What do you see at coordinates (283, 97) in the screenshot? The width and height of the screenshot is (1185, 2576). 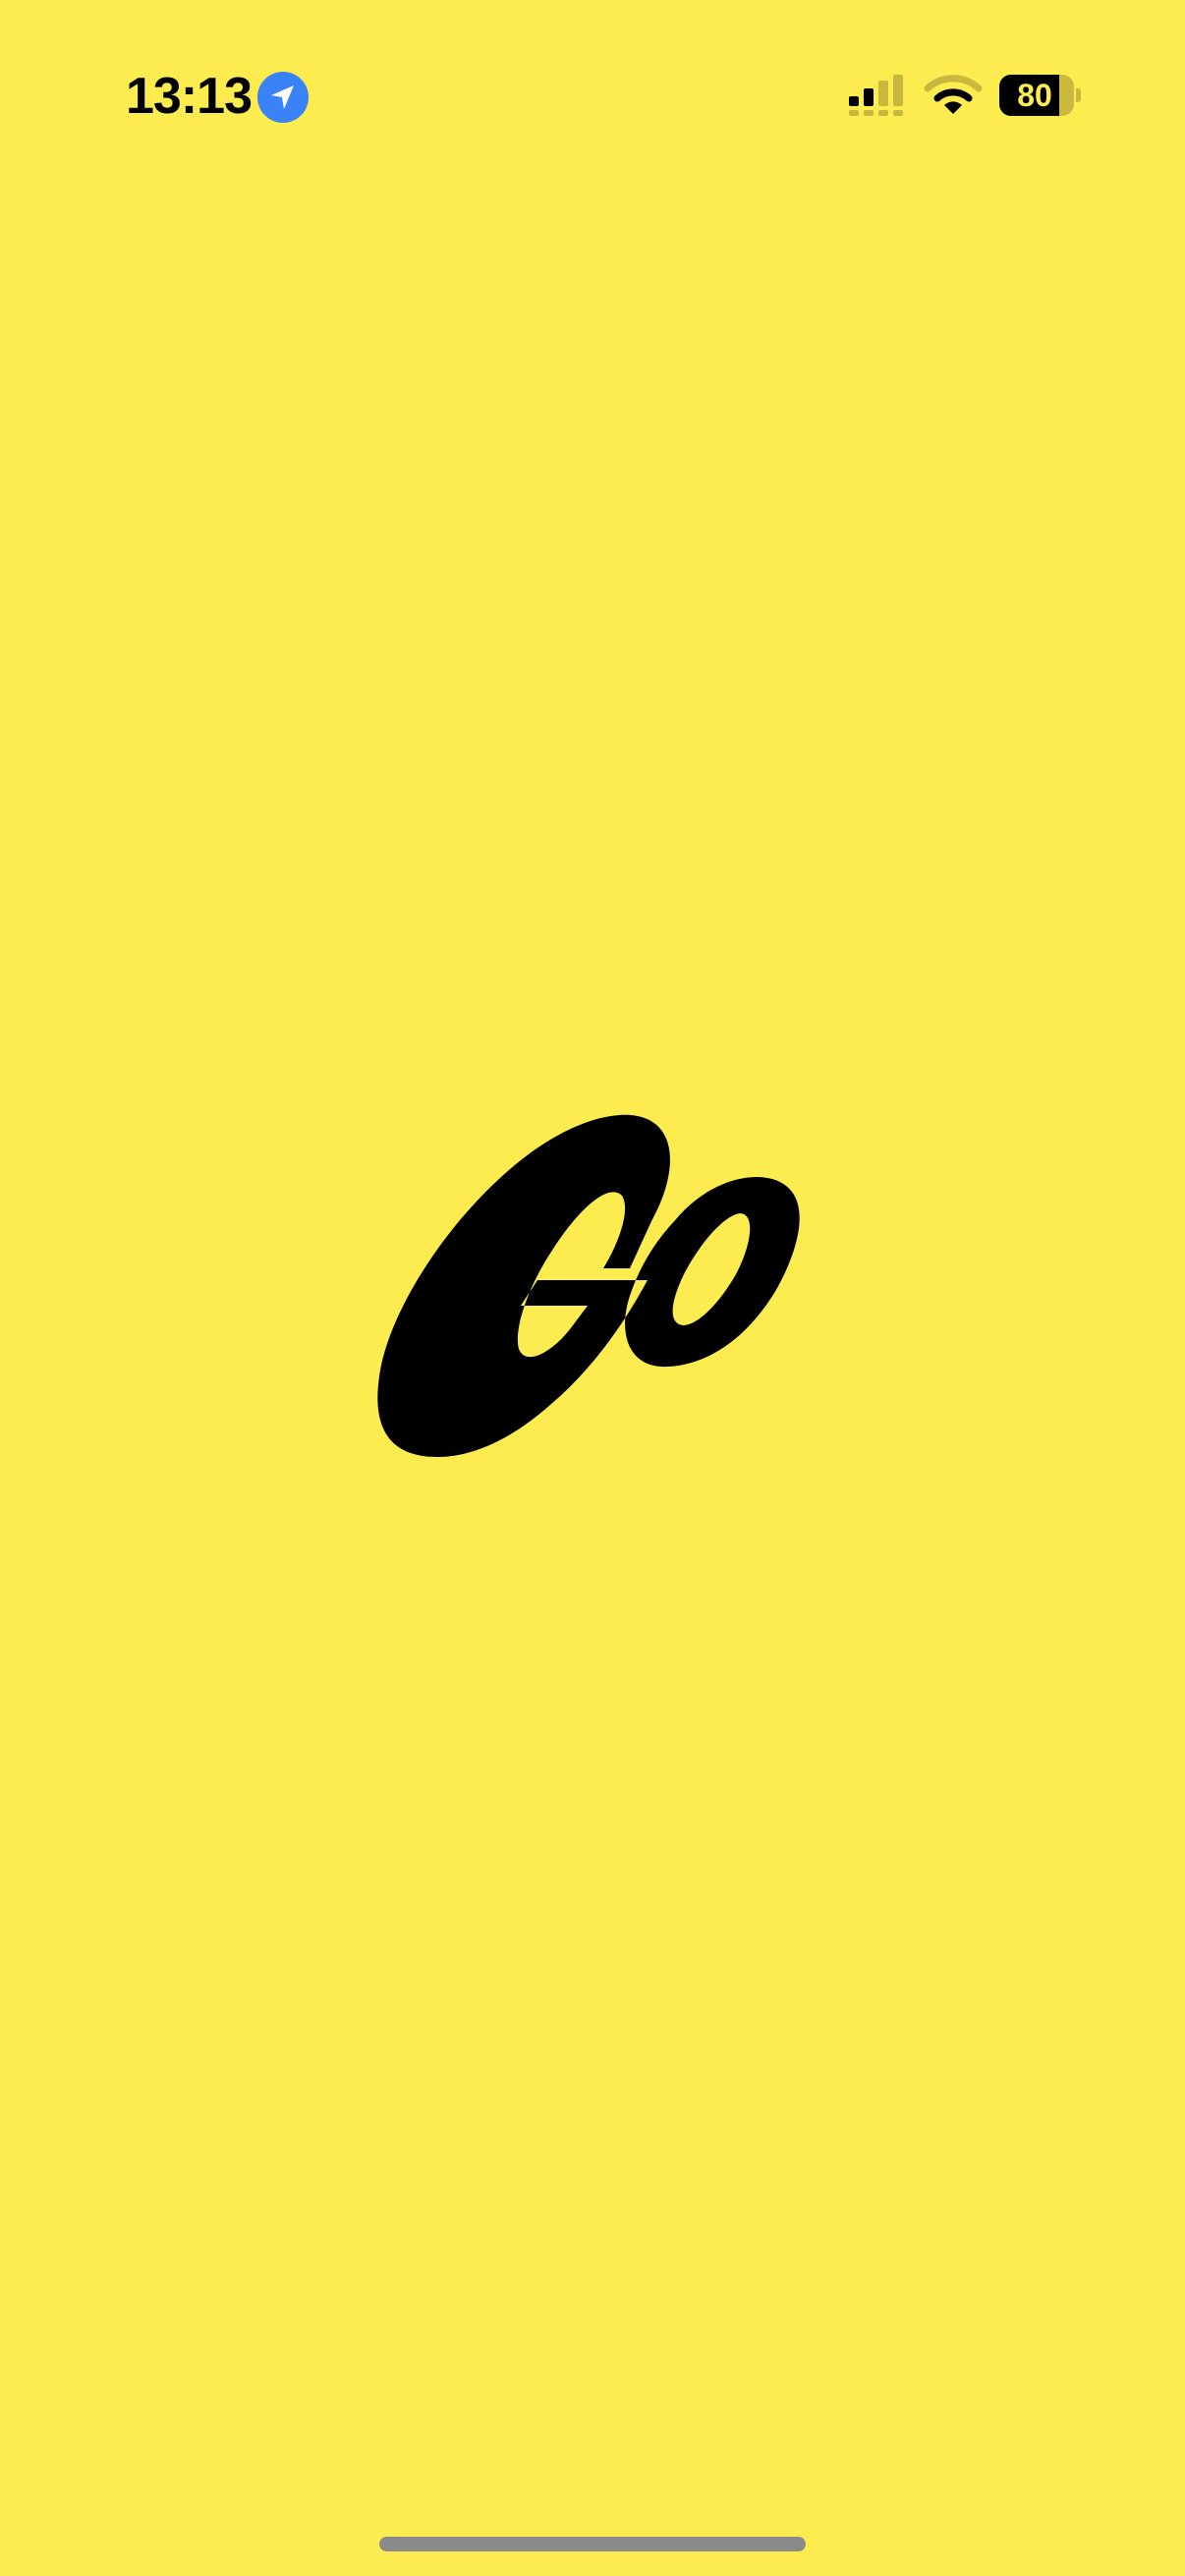 I see `location-arrow-icon` at bounding box center [283, 97].